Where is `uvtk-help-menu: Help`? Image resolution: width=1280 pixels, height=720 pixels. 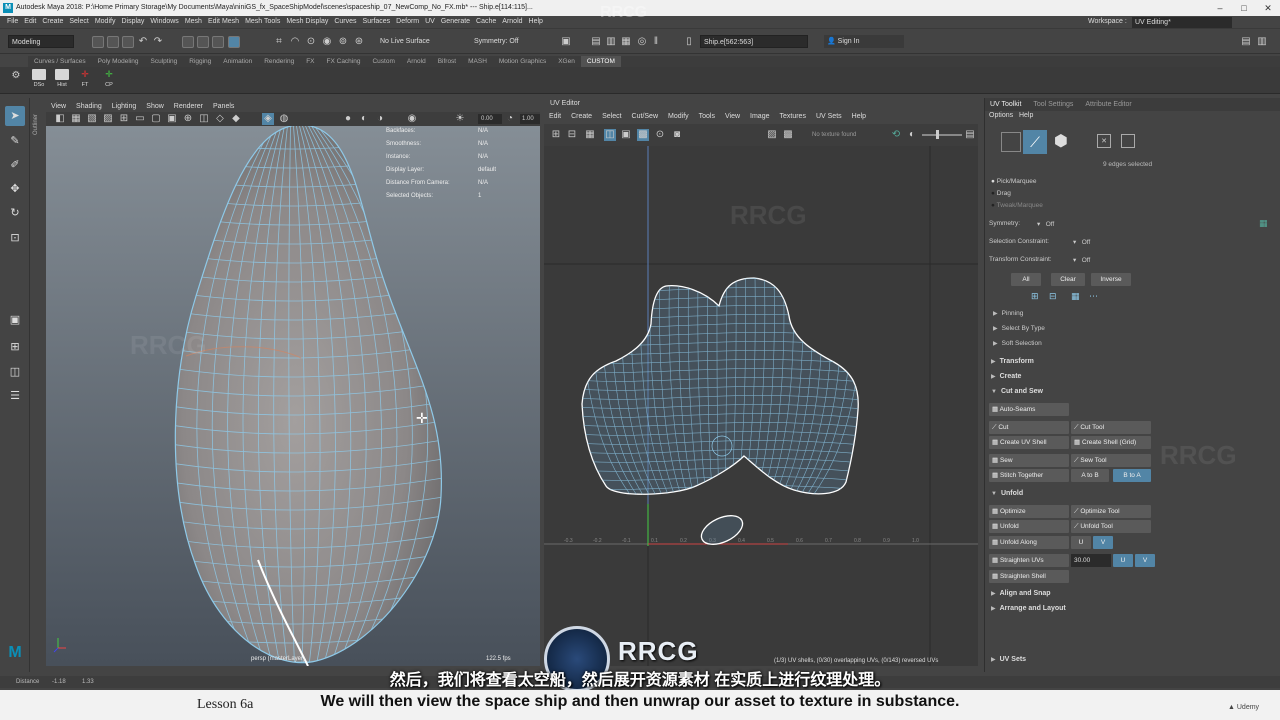 uvtk-help-menu: Help is located at coordinates (1026, 115).